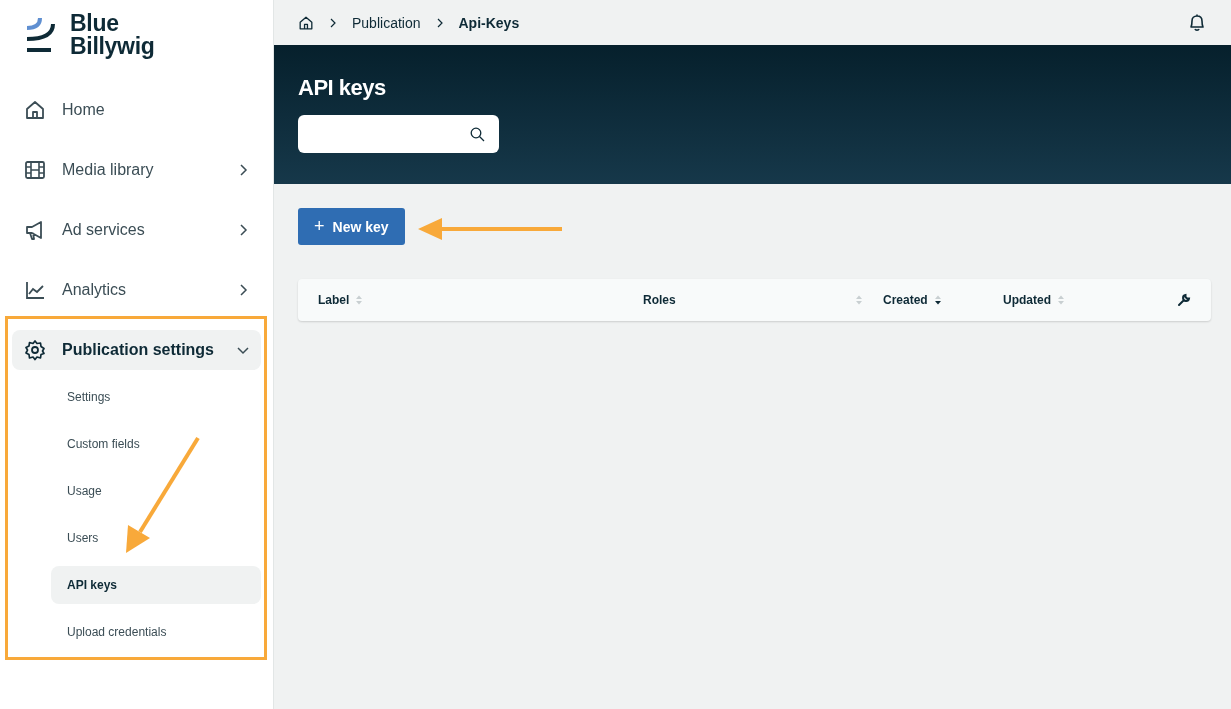  I want to click on submenu-item: Custom fields, so click(156, 444).